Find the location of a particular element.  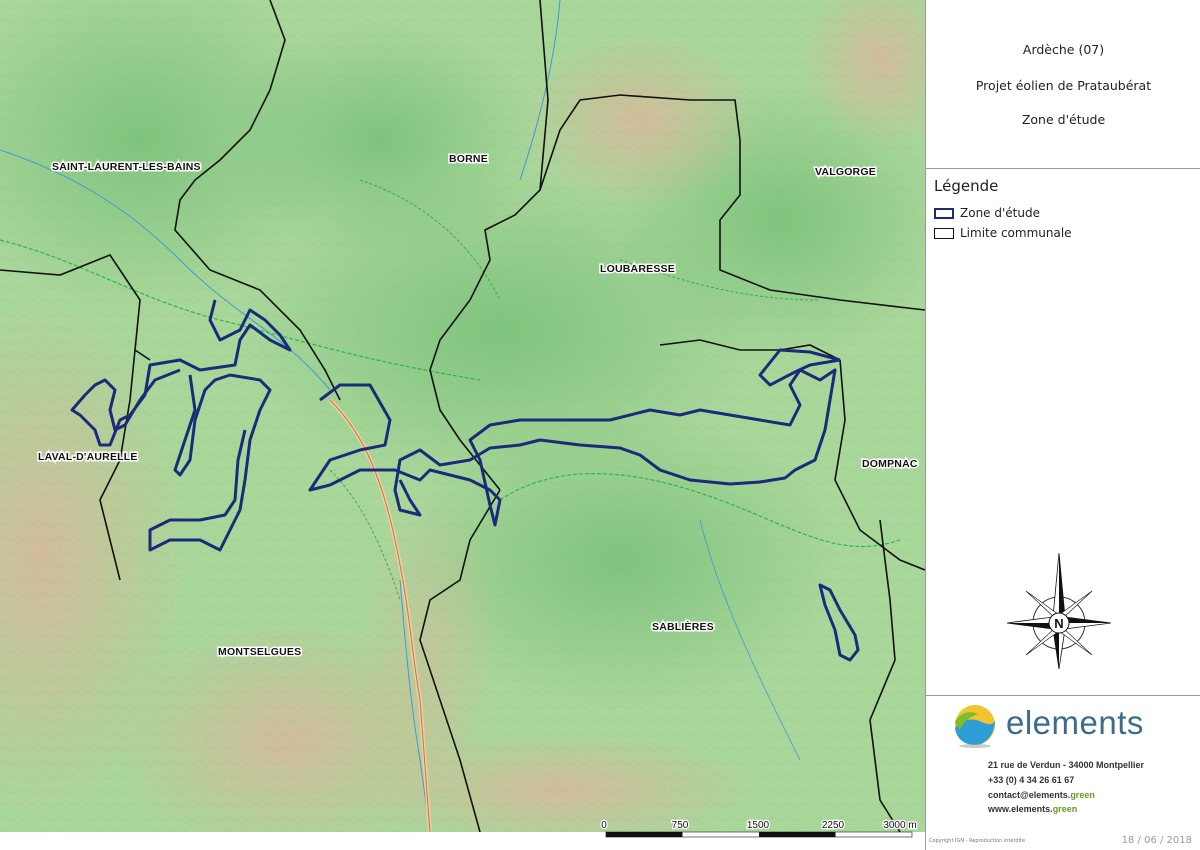

company-email: contact@elements.green is located at coordinates (1041, 795).